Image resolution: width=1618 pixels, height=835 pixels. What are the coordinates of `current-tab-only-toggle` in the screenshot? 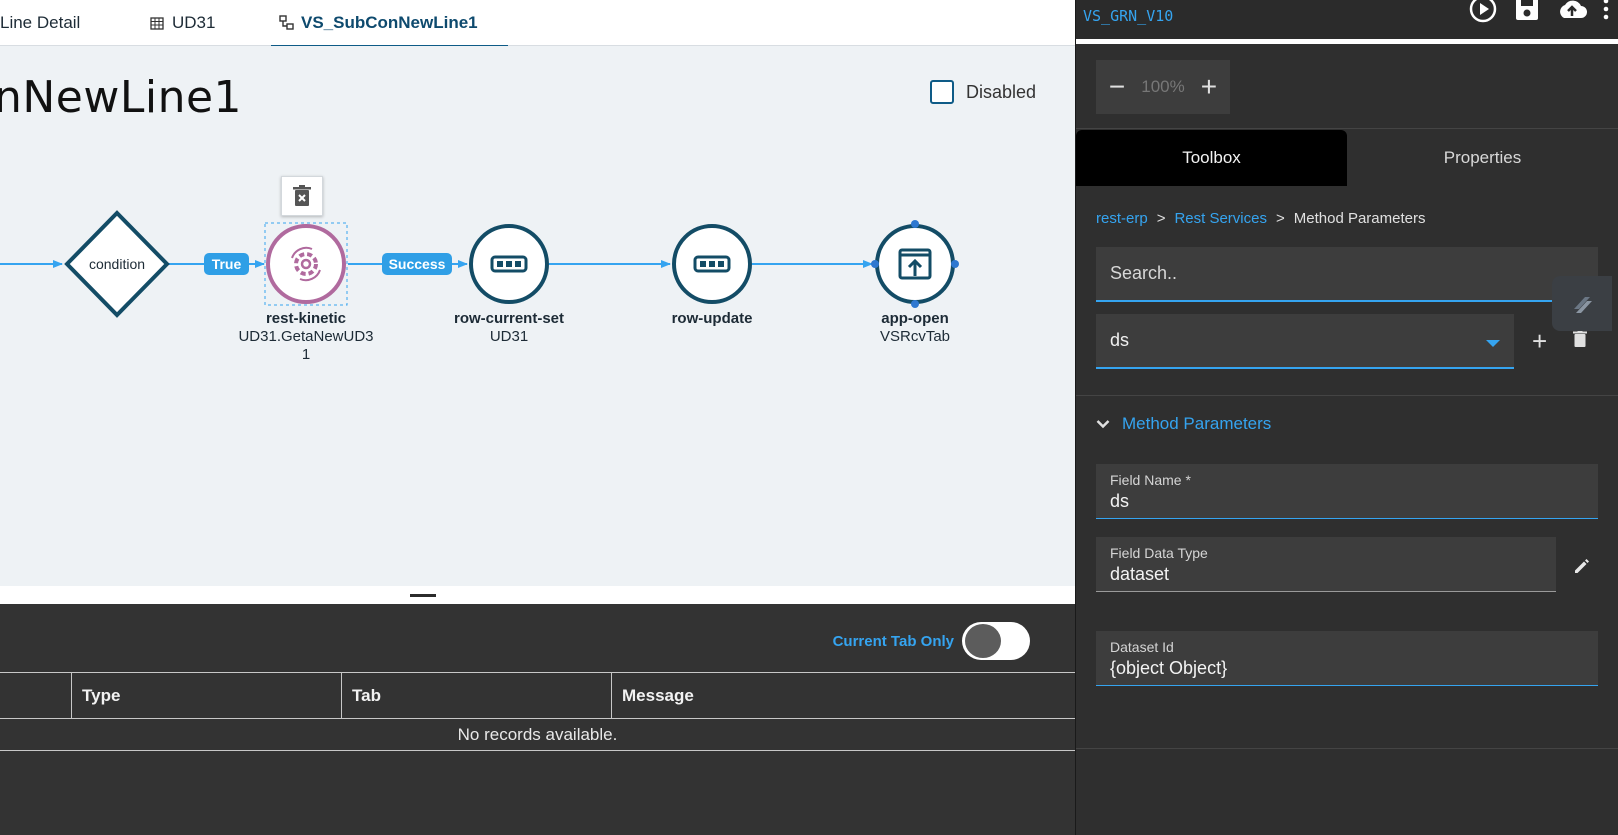 It's located at (996, 641).